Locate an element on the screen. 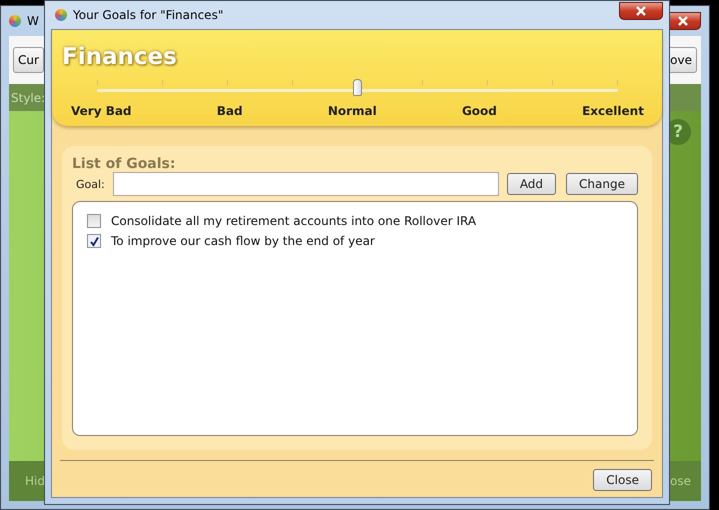  rating-label: Very Bad is located at coordinates (101, 111).